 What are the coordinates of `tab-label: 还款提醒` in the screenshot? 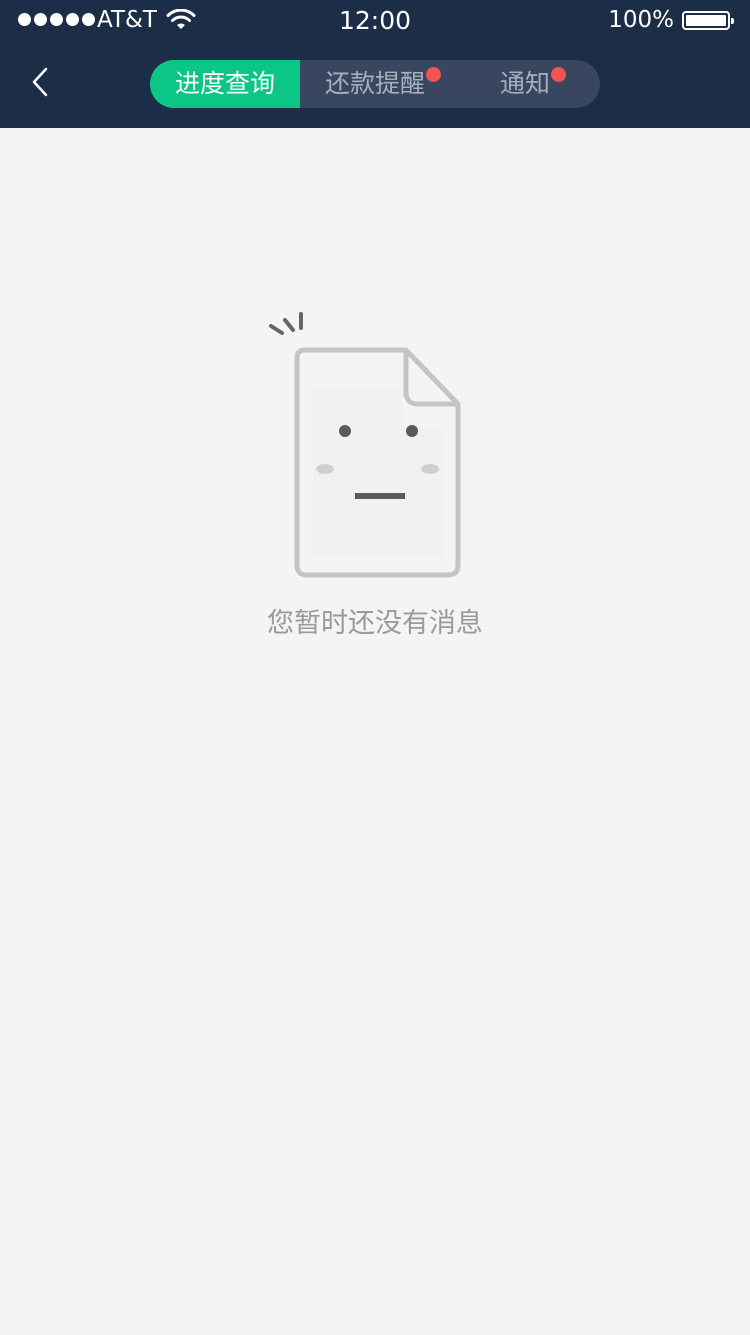 It's located at (374, 83).